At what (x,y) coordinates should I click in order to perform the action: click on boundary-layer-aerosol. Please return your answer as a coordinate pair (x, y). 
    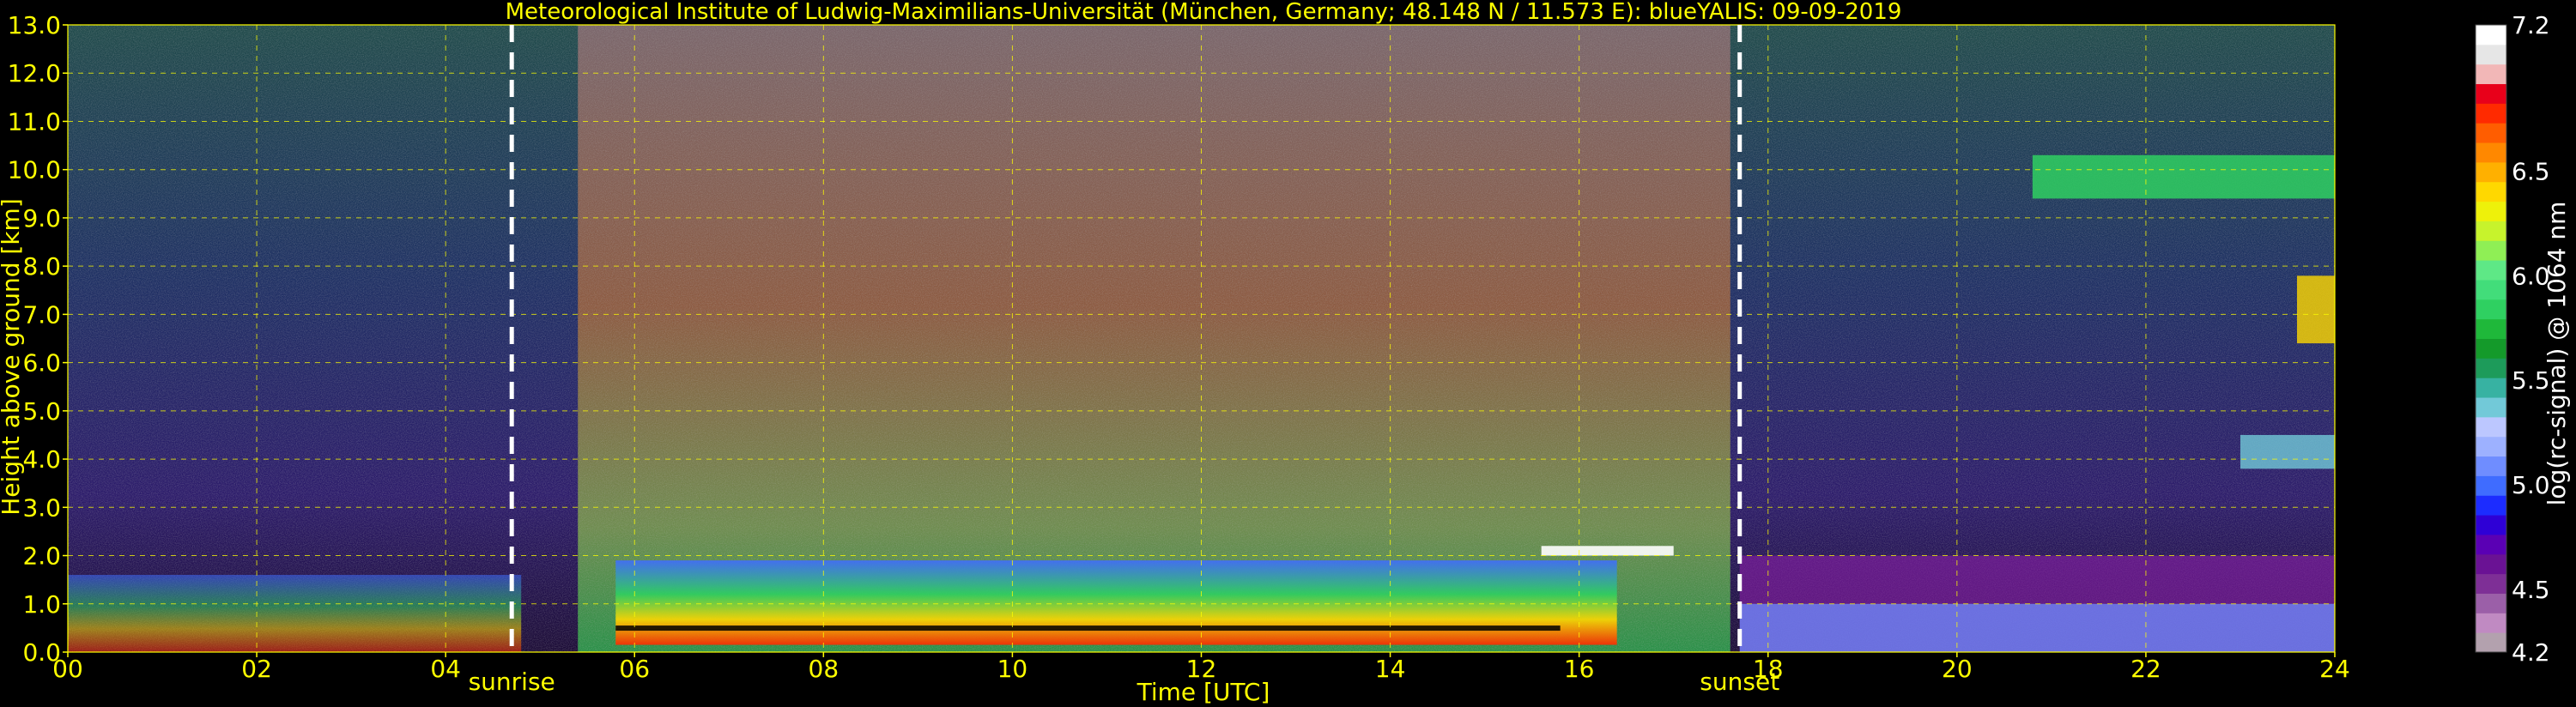
    Looking at the image, I should click on (1116, 602).